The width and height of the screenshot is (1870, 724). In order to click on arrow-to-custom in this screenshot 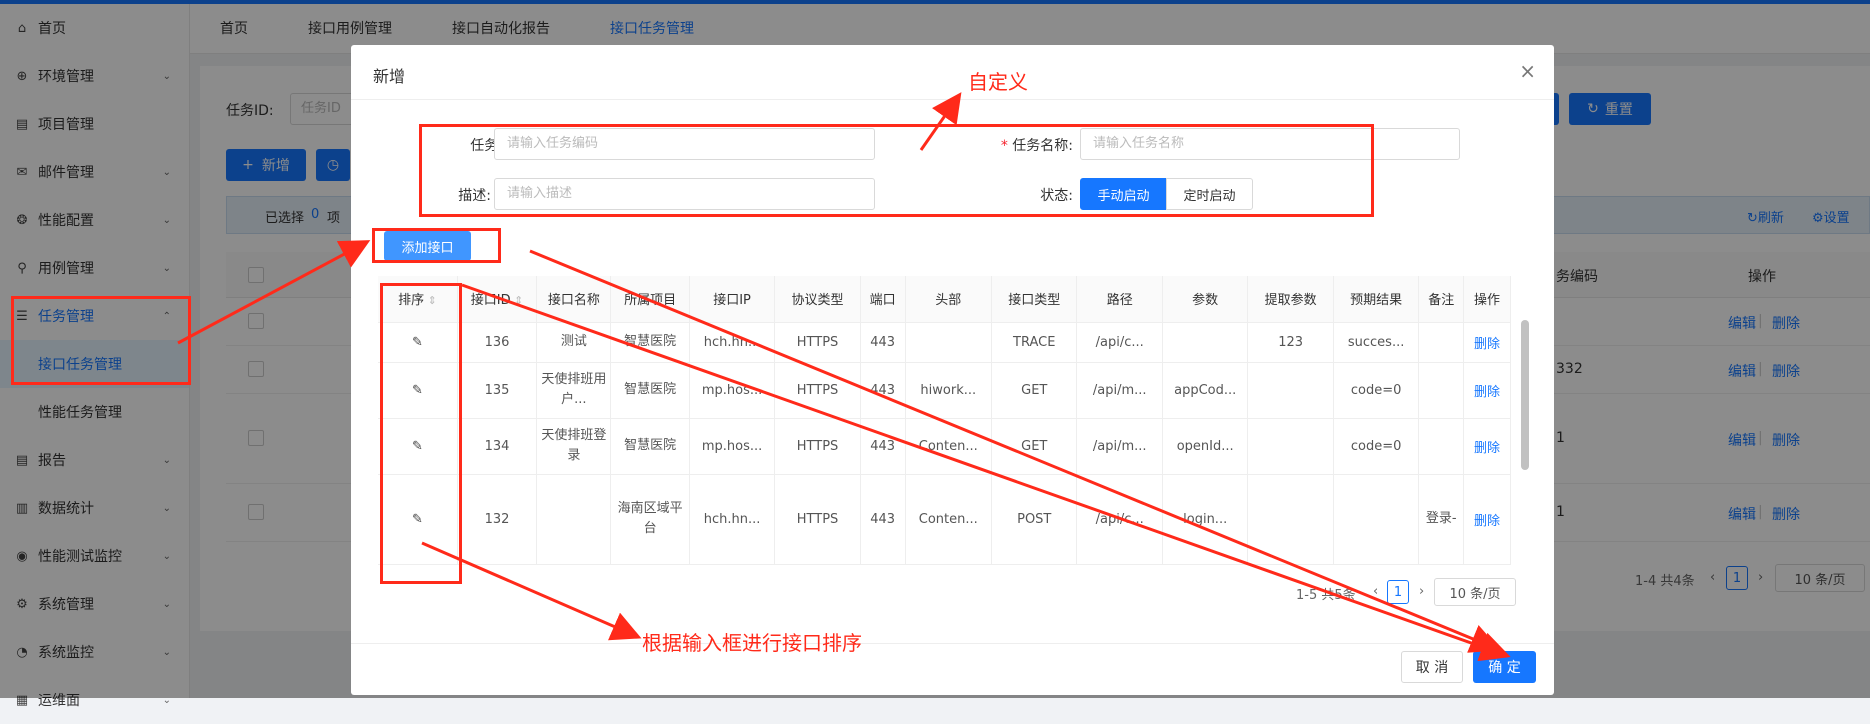, I will do `click(940, 121)`.